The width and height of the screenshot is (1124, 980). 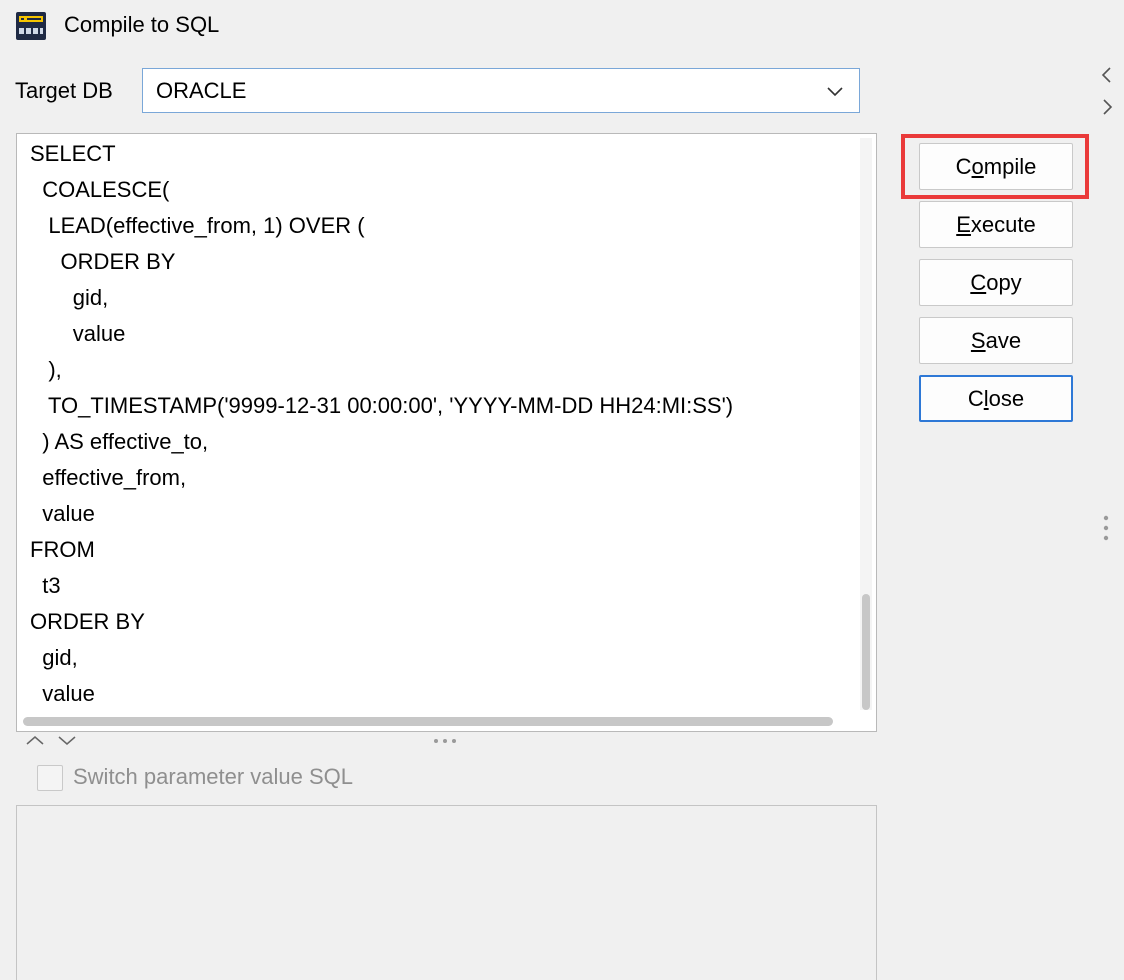 What do you see at coordinates (244, 742) in the screenshot?
I see `splitter` at bounding box center [244, 742].